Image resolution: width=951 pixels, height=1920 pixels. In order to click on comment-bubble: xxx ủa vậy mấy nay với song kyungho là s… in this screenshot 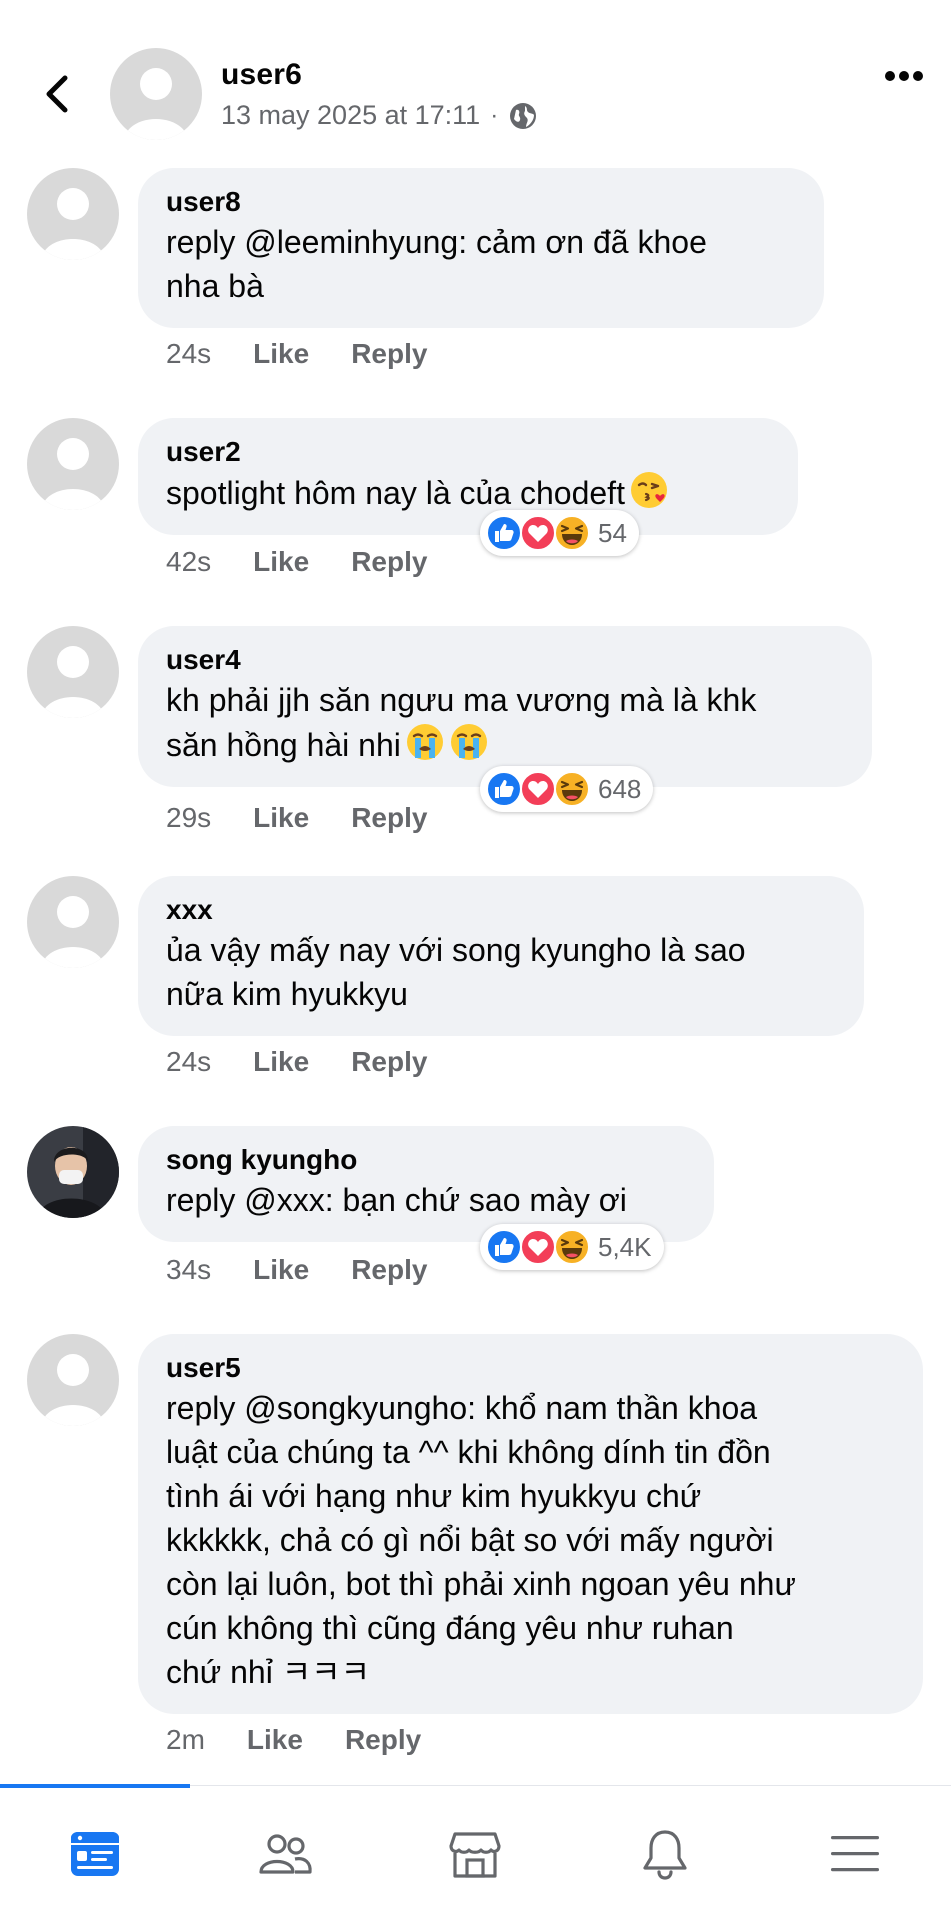, I will do `click(501, 956)`.